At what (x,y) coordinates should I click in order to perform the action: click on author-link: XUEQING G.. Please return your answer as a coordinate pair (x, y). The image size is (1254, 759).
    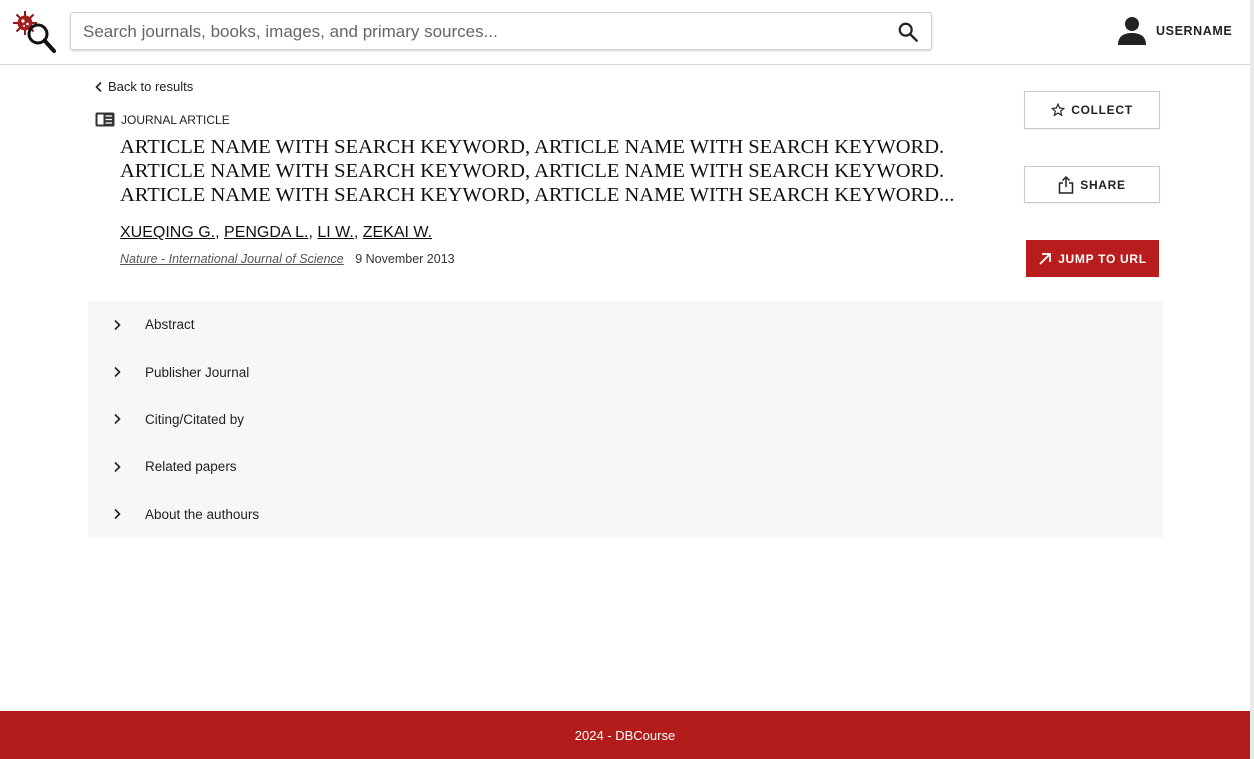
    Looking at the image, I should click on (167, 232).